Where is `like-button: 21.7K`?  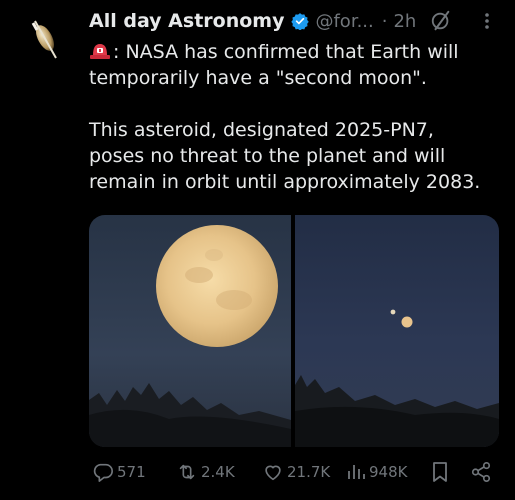 like-button: 21.7K is located at coordinates (294, 472).